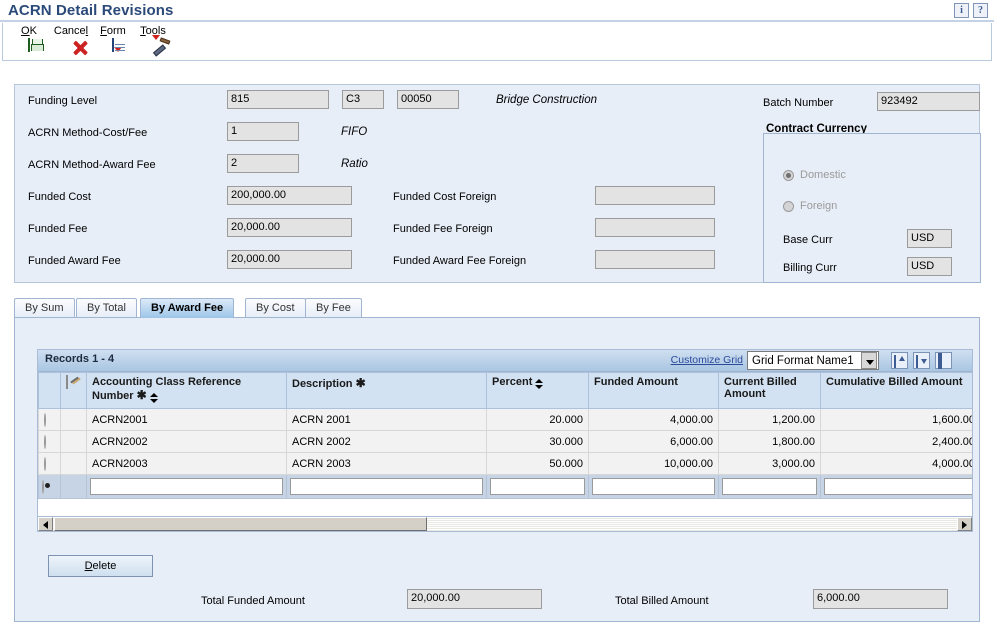 Image resolution: width=994 pixels, height=634 pixels. What do you see at coordinates (289, 259) in the screenshot?
I see `funded-award-fee-input: 20,000.00` at bounding box center [289, 259].